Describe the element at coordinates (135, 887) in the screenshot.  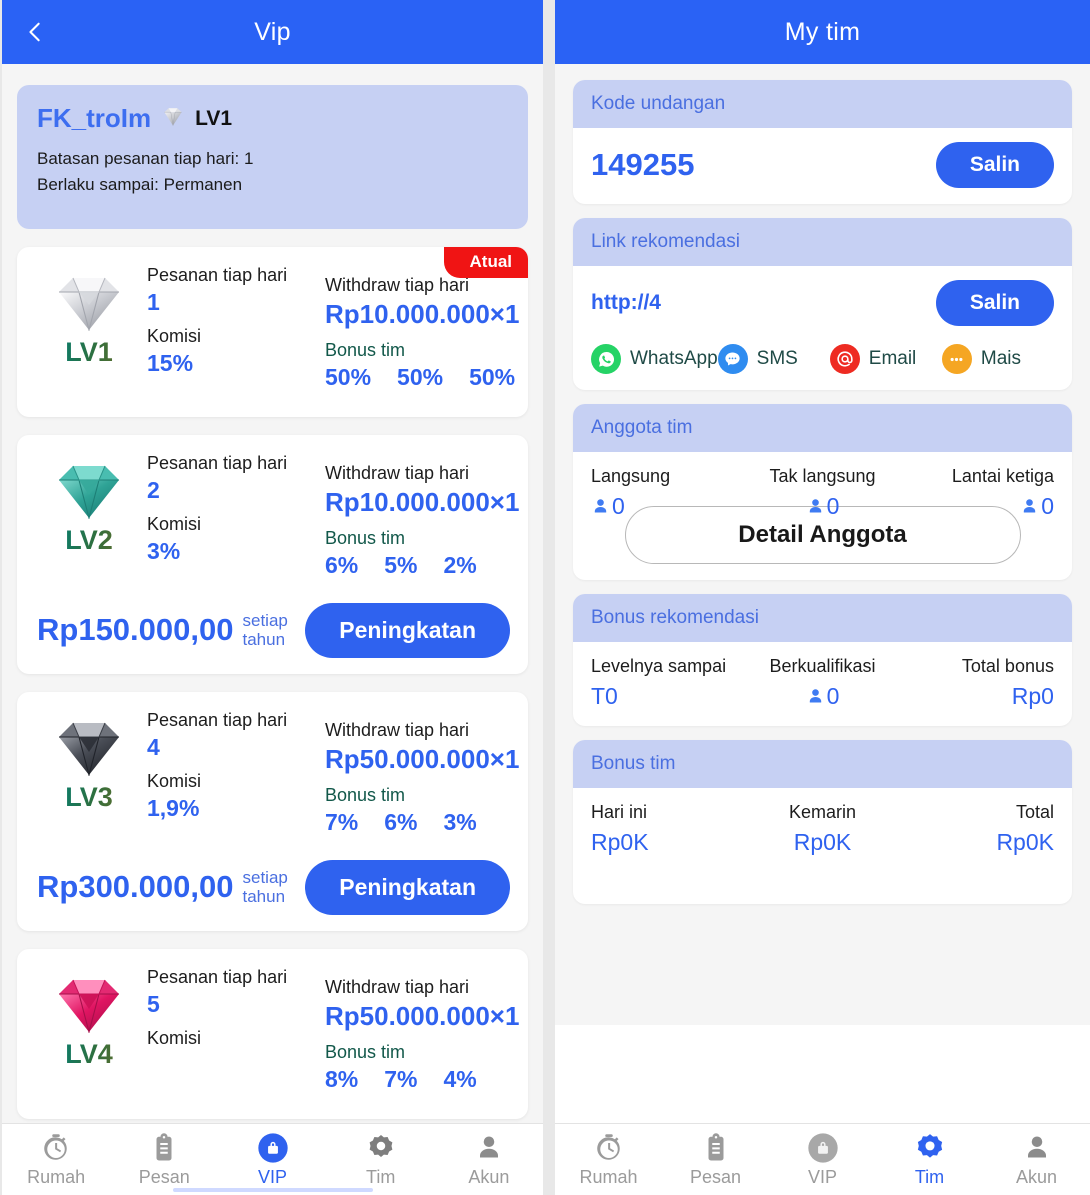
I see `upgrade-price: Rp300.000,00` at that location.